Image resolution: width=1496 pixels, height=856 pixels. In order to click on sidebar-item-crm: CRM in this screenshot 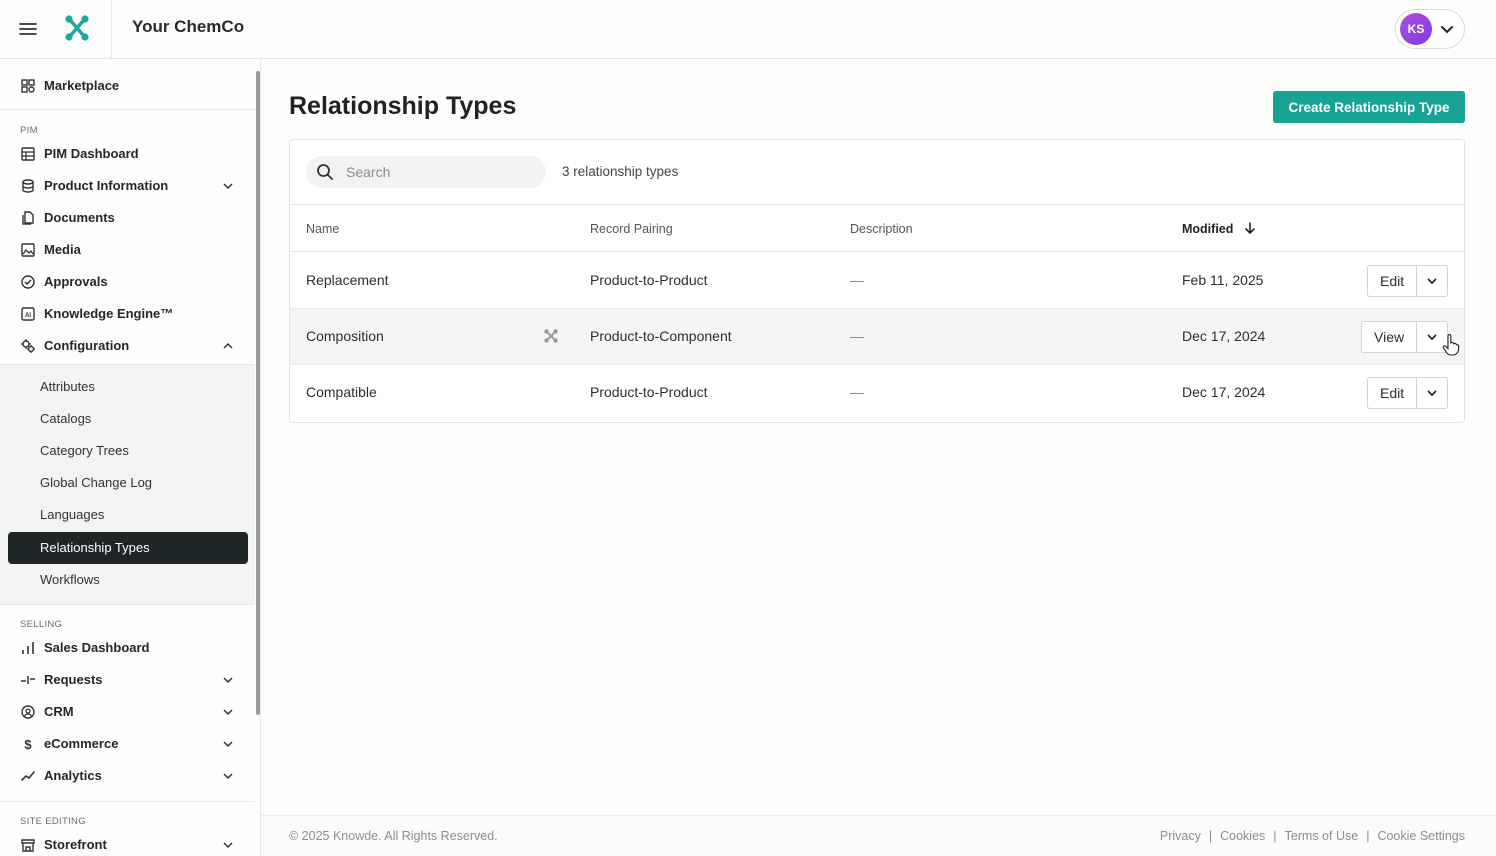, I will do `click(125, 712)`.